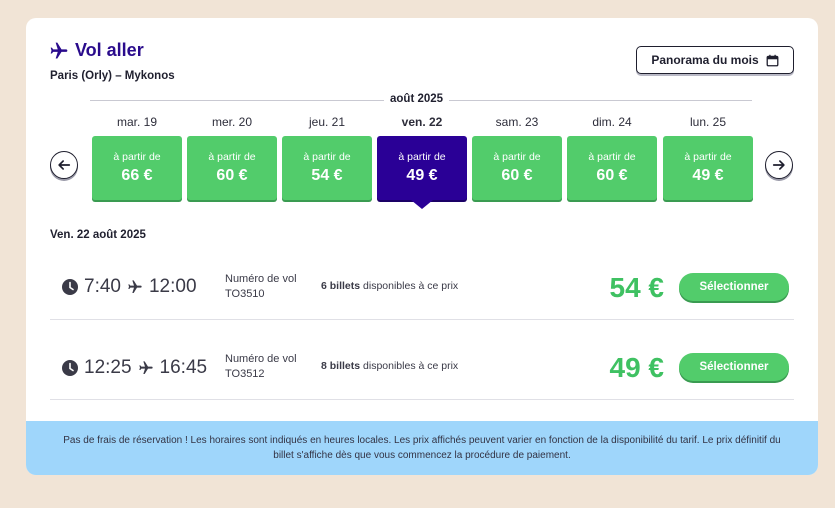  I want to click on departure-time: 12:25, so click(108, 367).